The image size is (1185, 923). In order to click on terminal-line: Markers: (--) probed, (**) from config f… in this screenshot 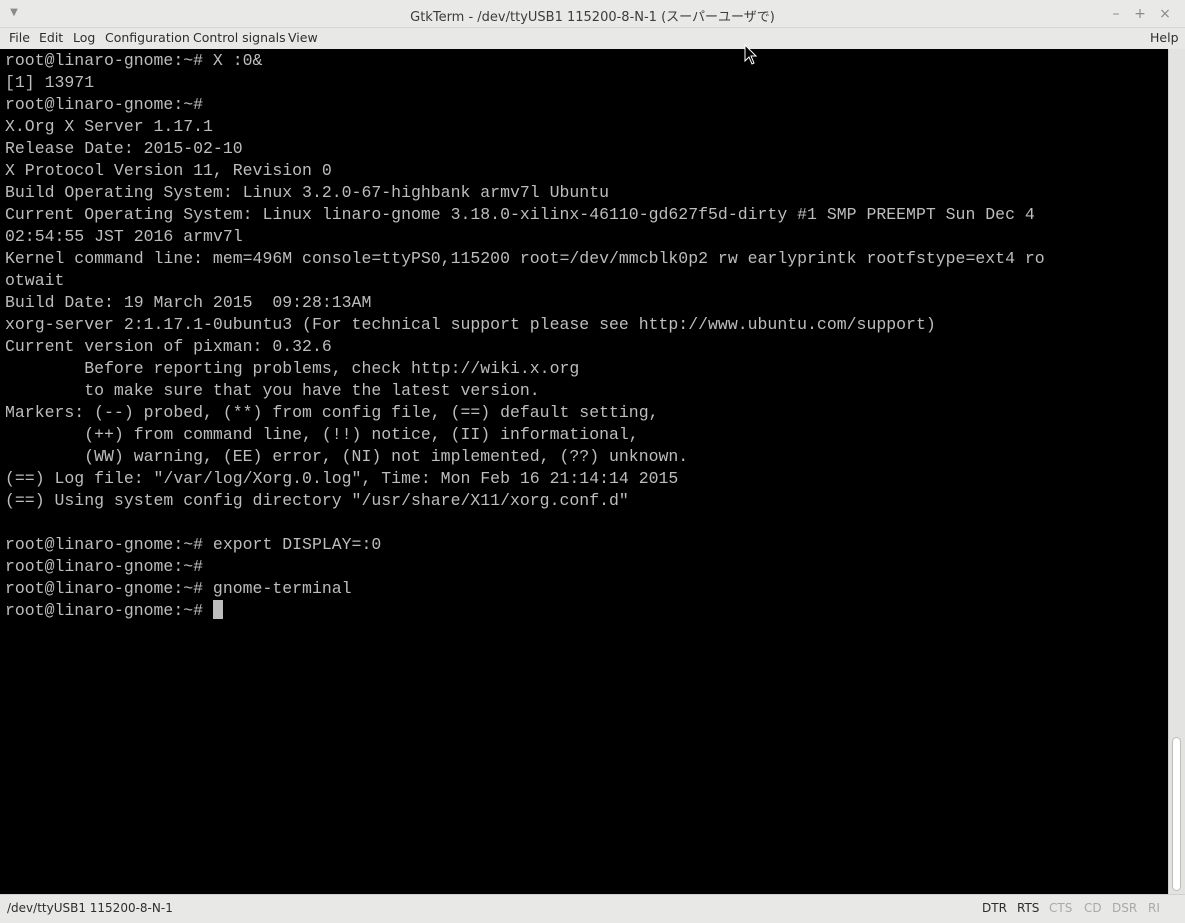, I will do `click(332, 412)`.